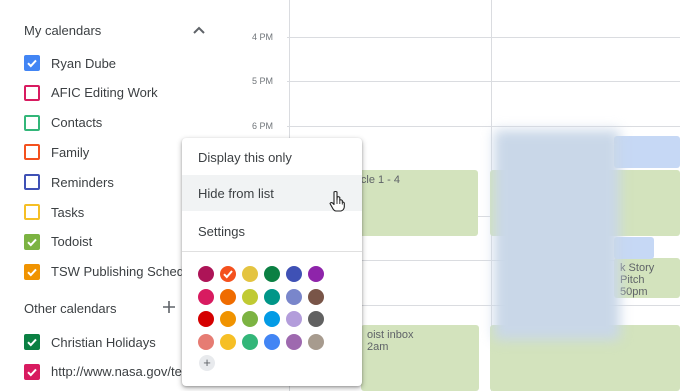 The image size is (680, 391). What do you see at coordinates (169, 307) in the screenshot?
I see `add-calendar-icon` at bounding box center [169, 307].